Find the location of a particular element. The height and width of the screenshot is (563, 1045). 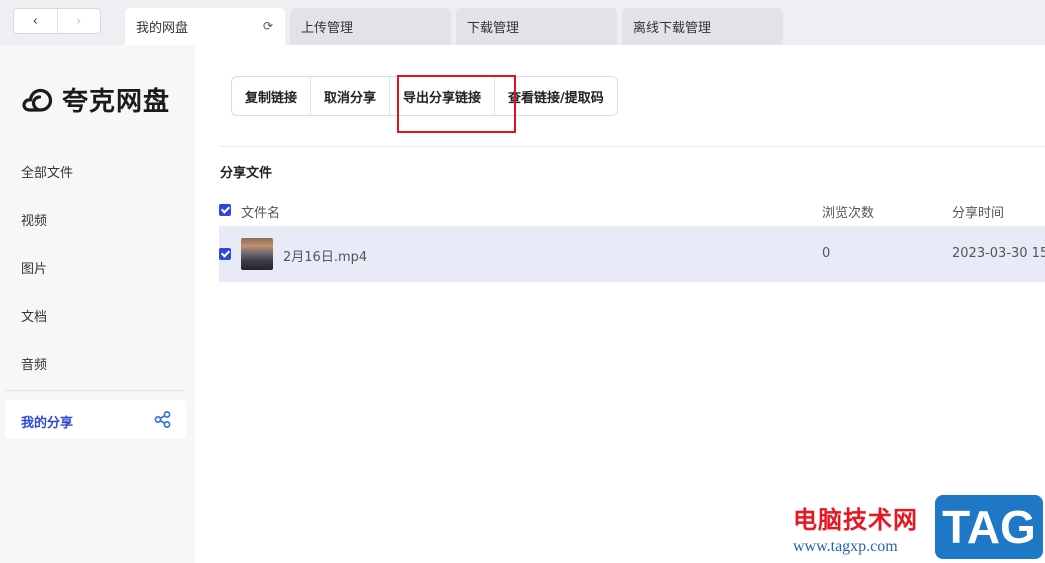

refresh-icon: ⟳ is located at coordinates (268, 26).